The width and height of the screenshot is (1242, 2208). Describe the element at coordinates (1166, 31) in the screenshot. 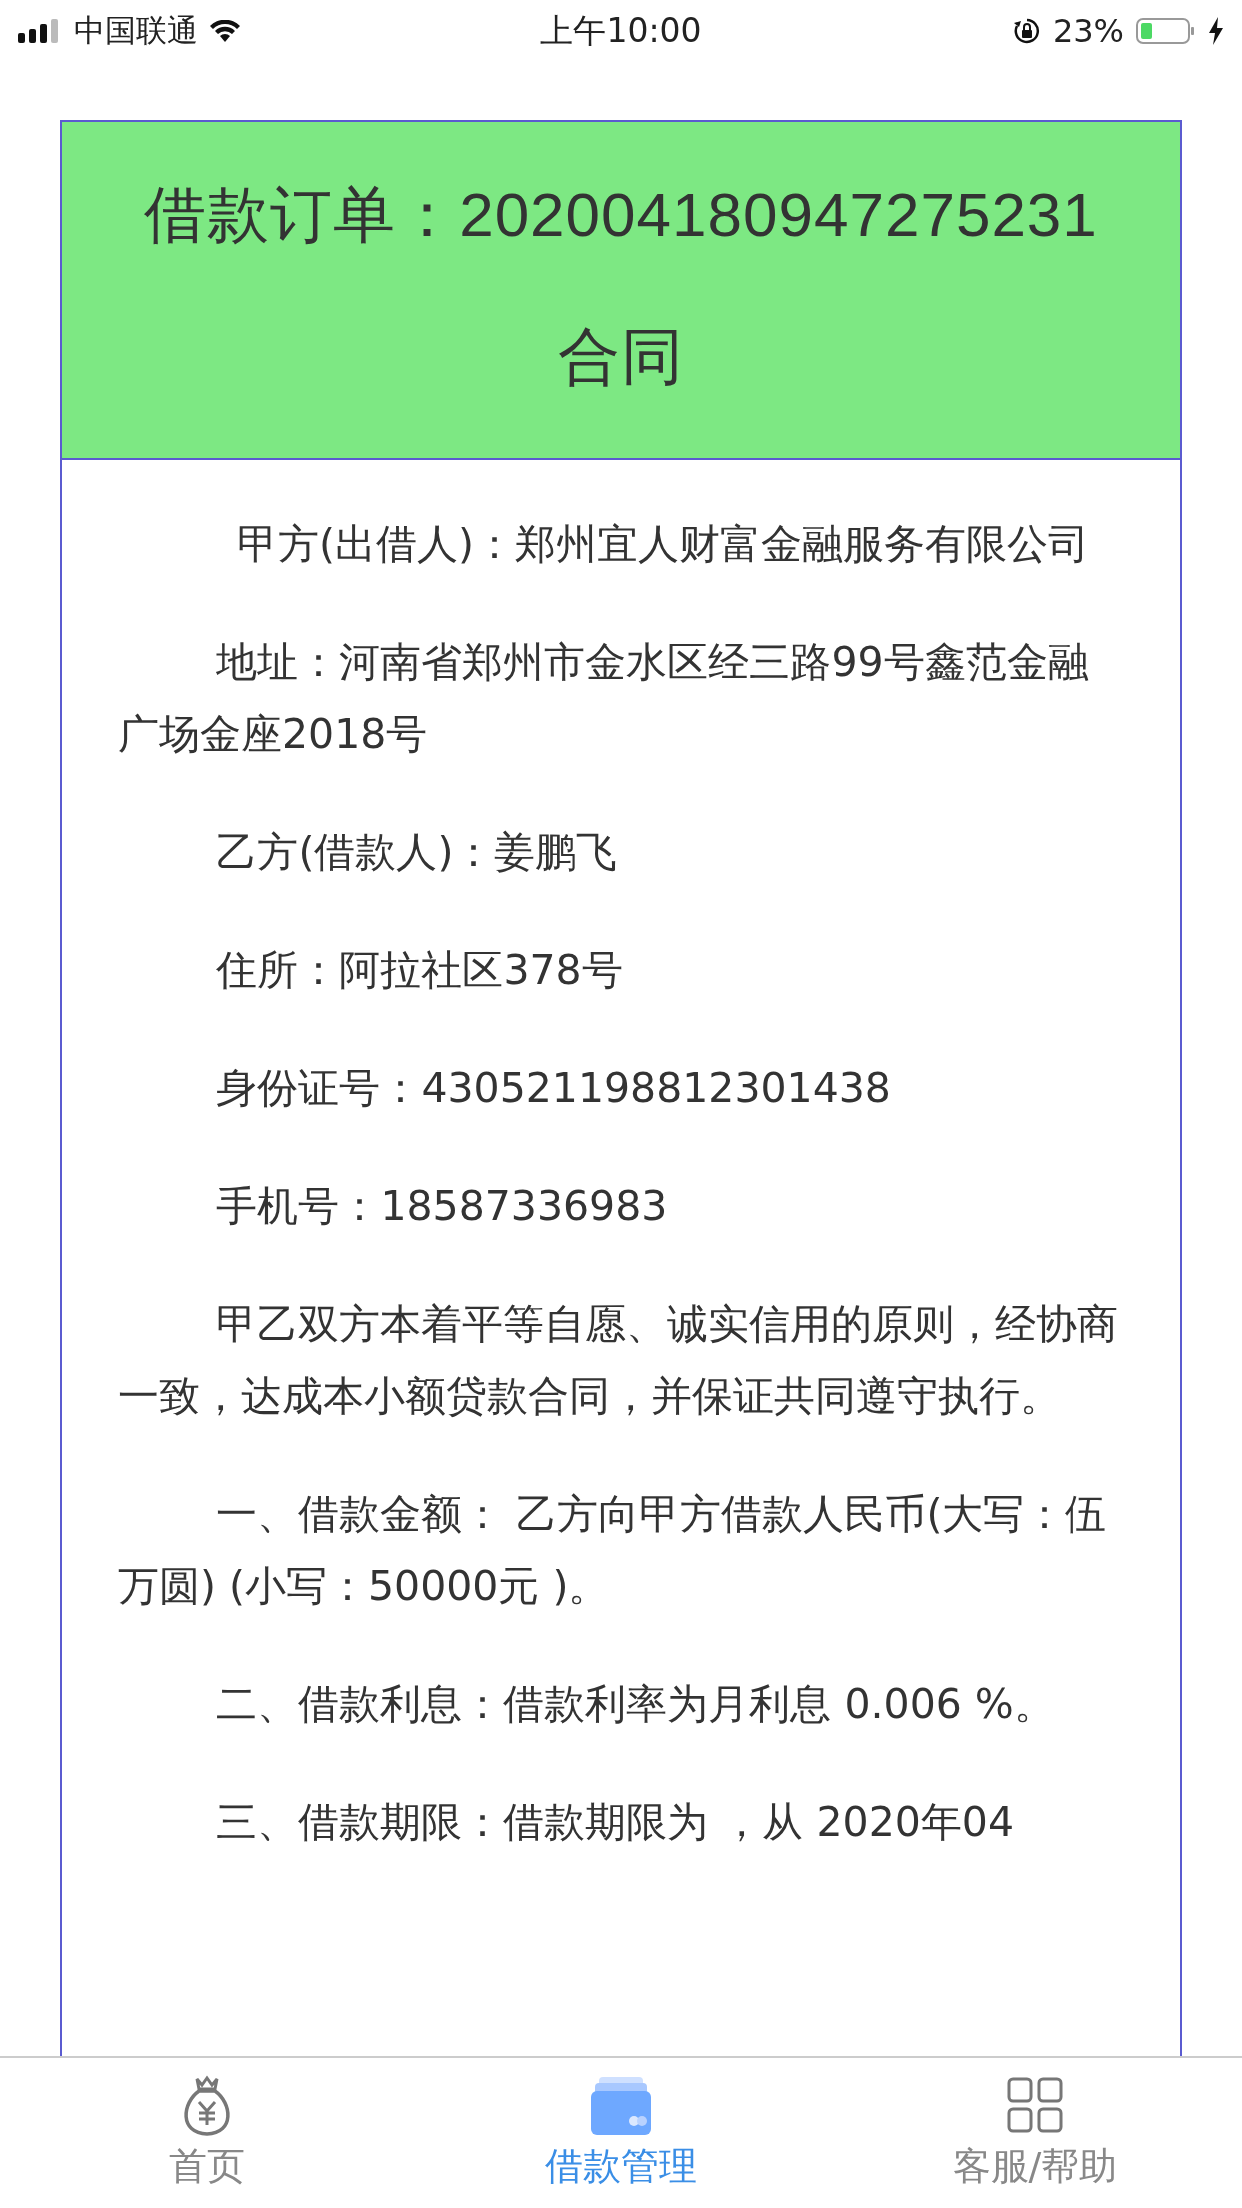

I see `battery-icon` at that location.